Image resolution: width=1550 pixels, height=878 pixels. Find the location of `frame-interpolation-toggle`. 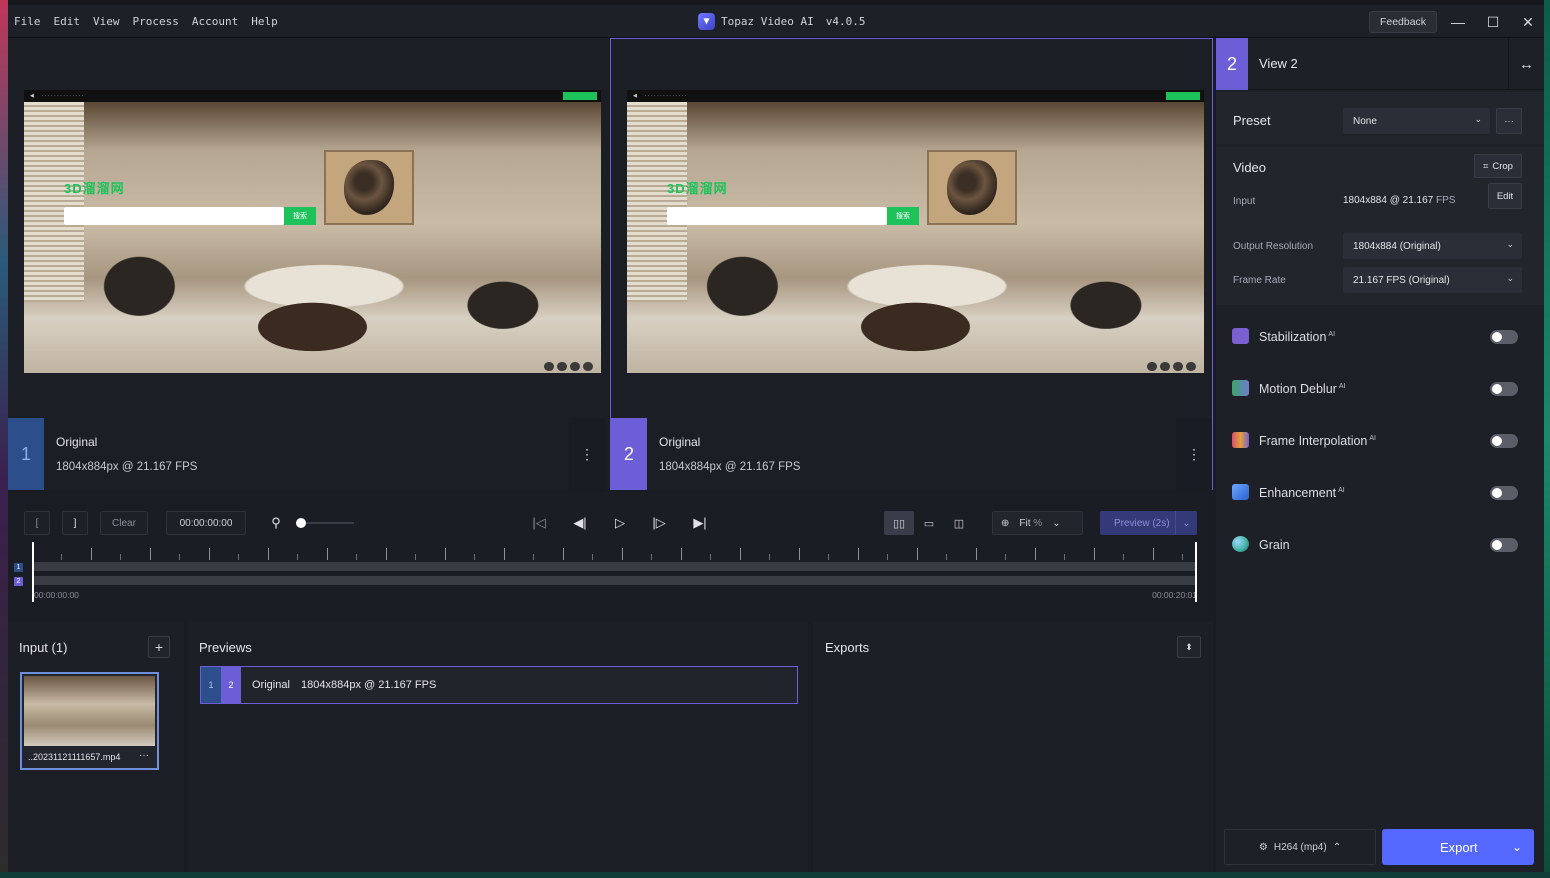

frame-interpolation-toggle is located at coordinates (1504, 441).